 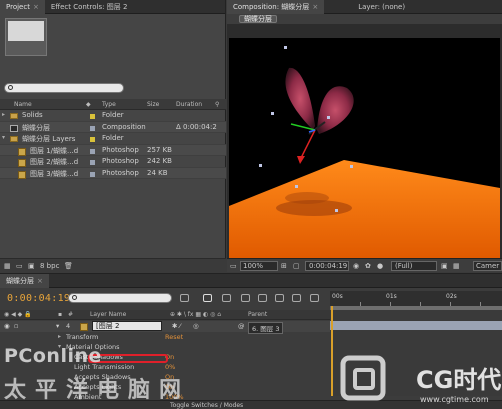 What do you see at coordinates (459, 380) in the screenshot?
I see `cgtime-watermark: CG时代` at bounding box center [459, 380].